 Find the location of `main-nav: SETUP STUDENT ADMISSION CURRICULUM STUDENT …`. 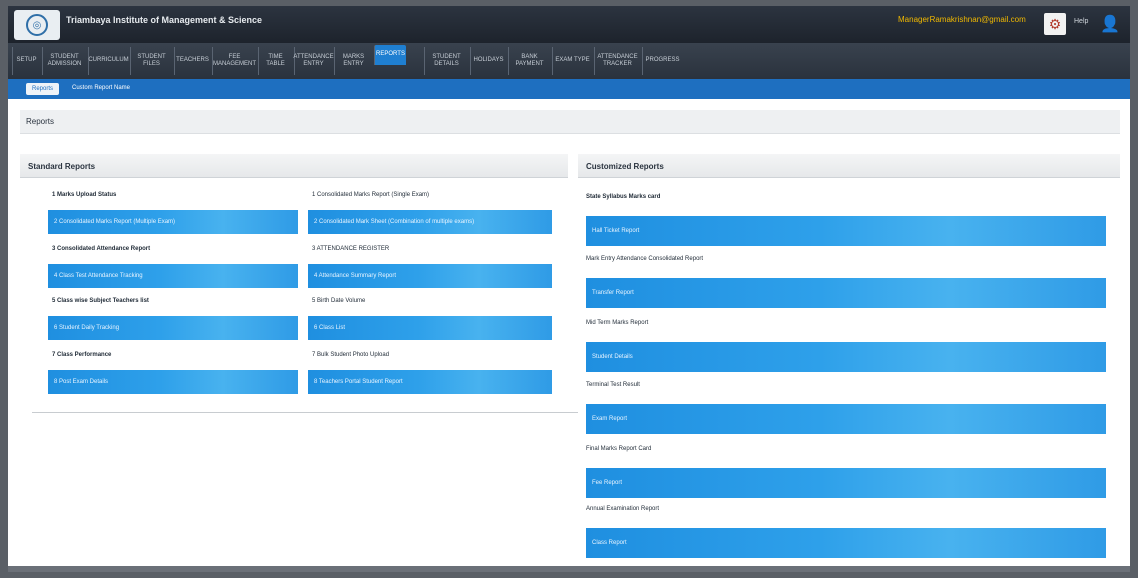

main-nav: SETUP STUDENT ADMISSION CURRICULUM STUDENT … is located at coordinates (569, 61).